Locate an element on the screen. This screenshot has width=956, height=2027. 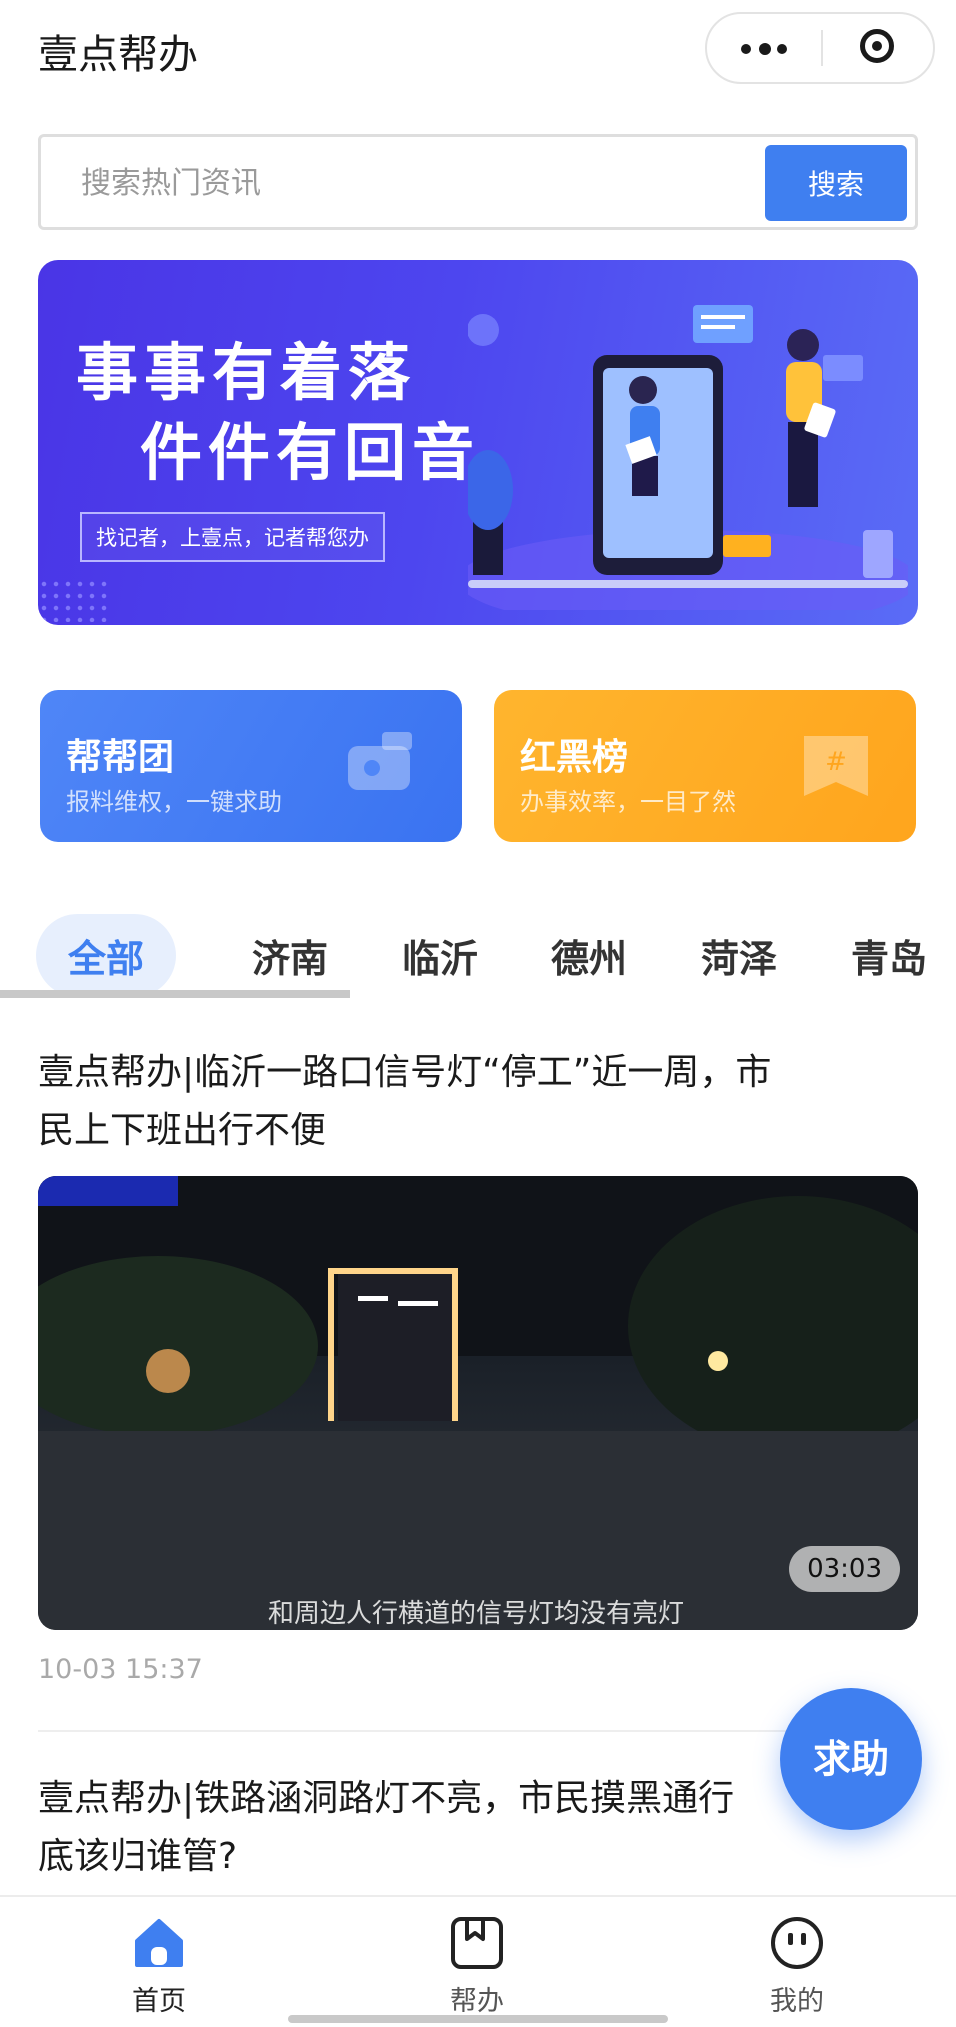
card-title: 帮帮团 is located at coordinates (120, 757).